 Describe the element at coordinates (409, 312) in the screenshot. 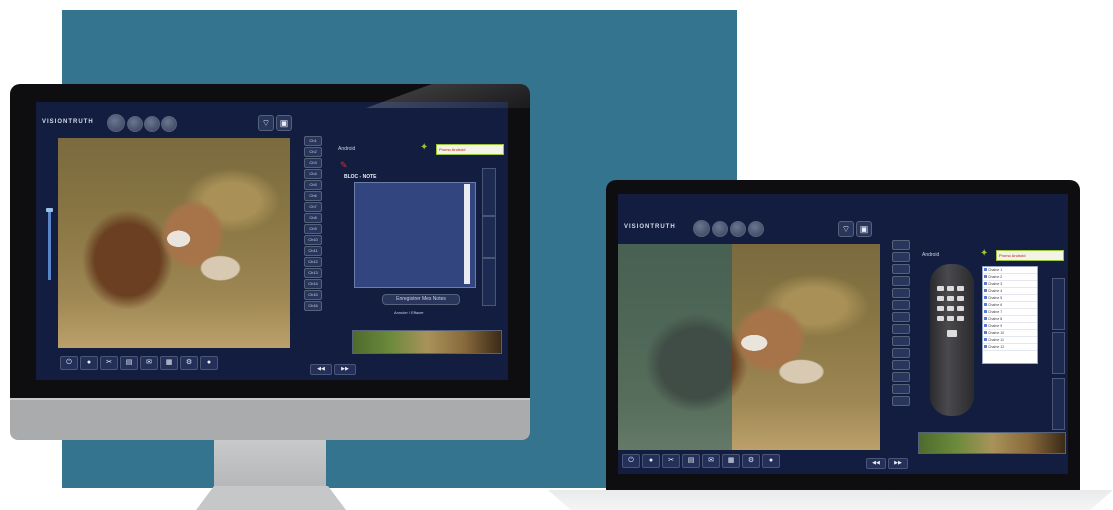

I see `cancel-link: Annuler / Effacer` at that location.